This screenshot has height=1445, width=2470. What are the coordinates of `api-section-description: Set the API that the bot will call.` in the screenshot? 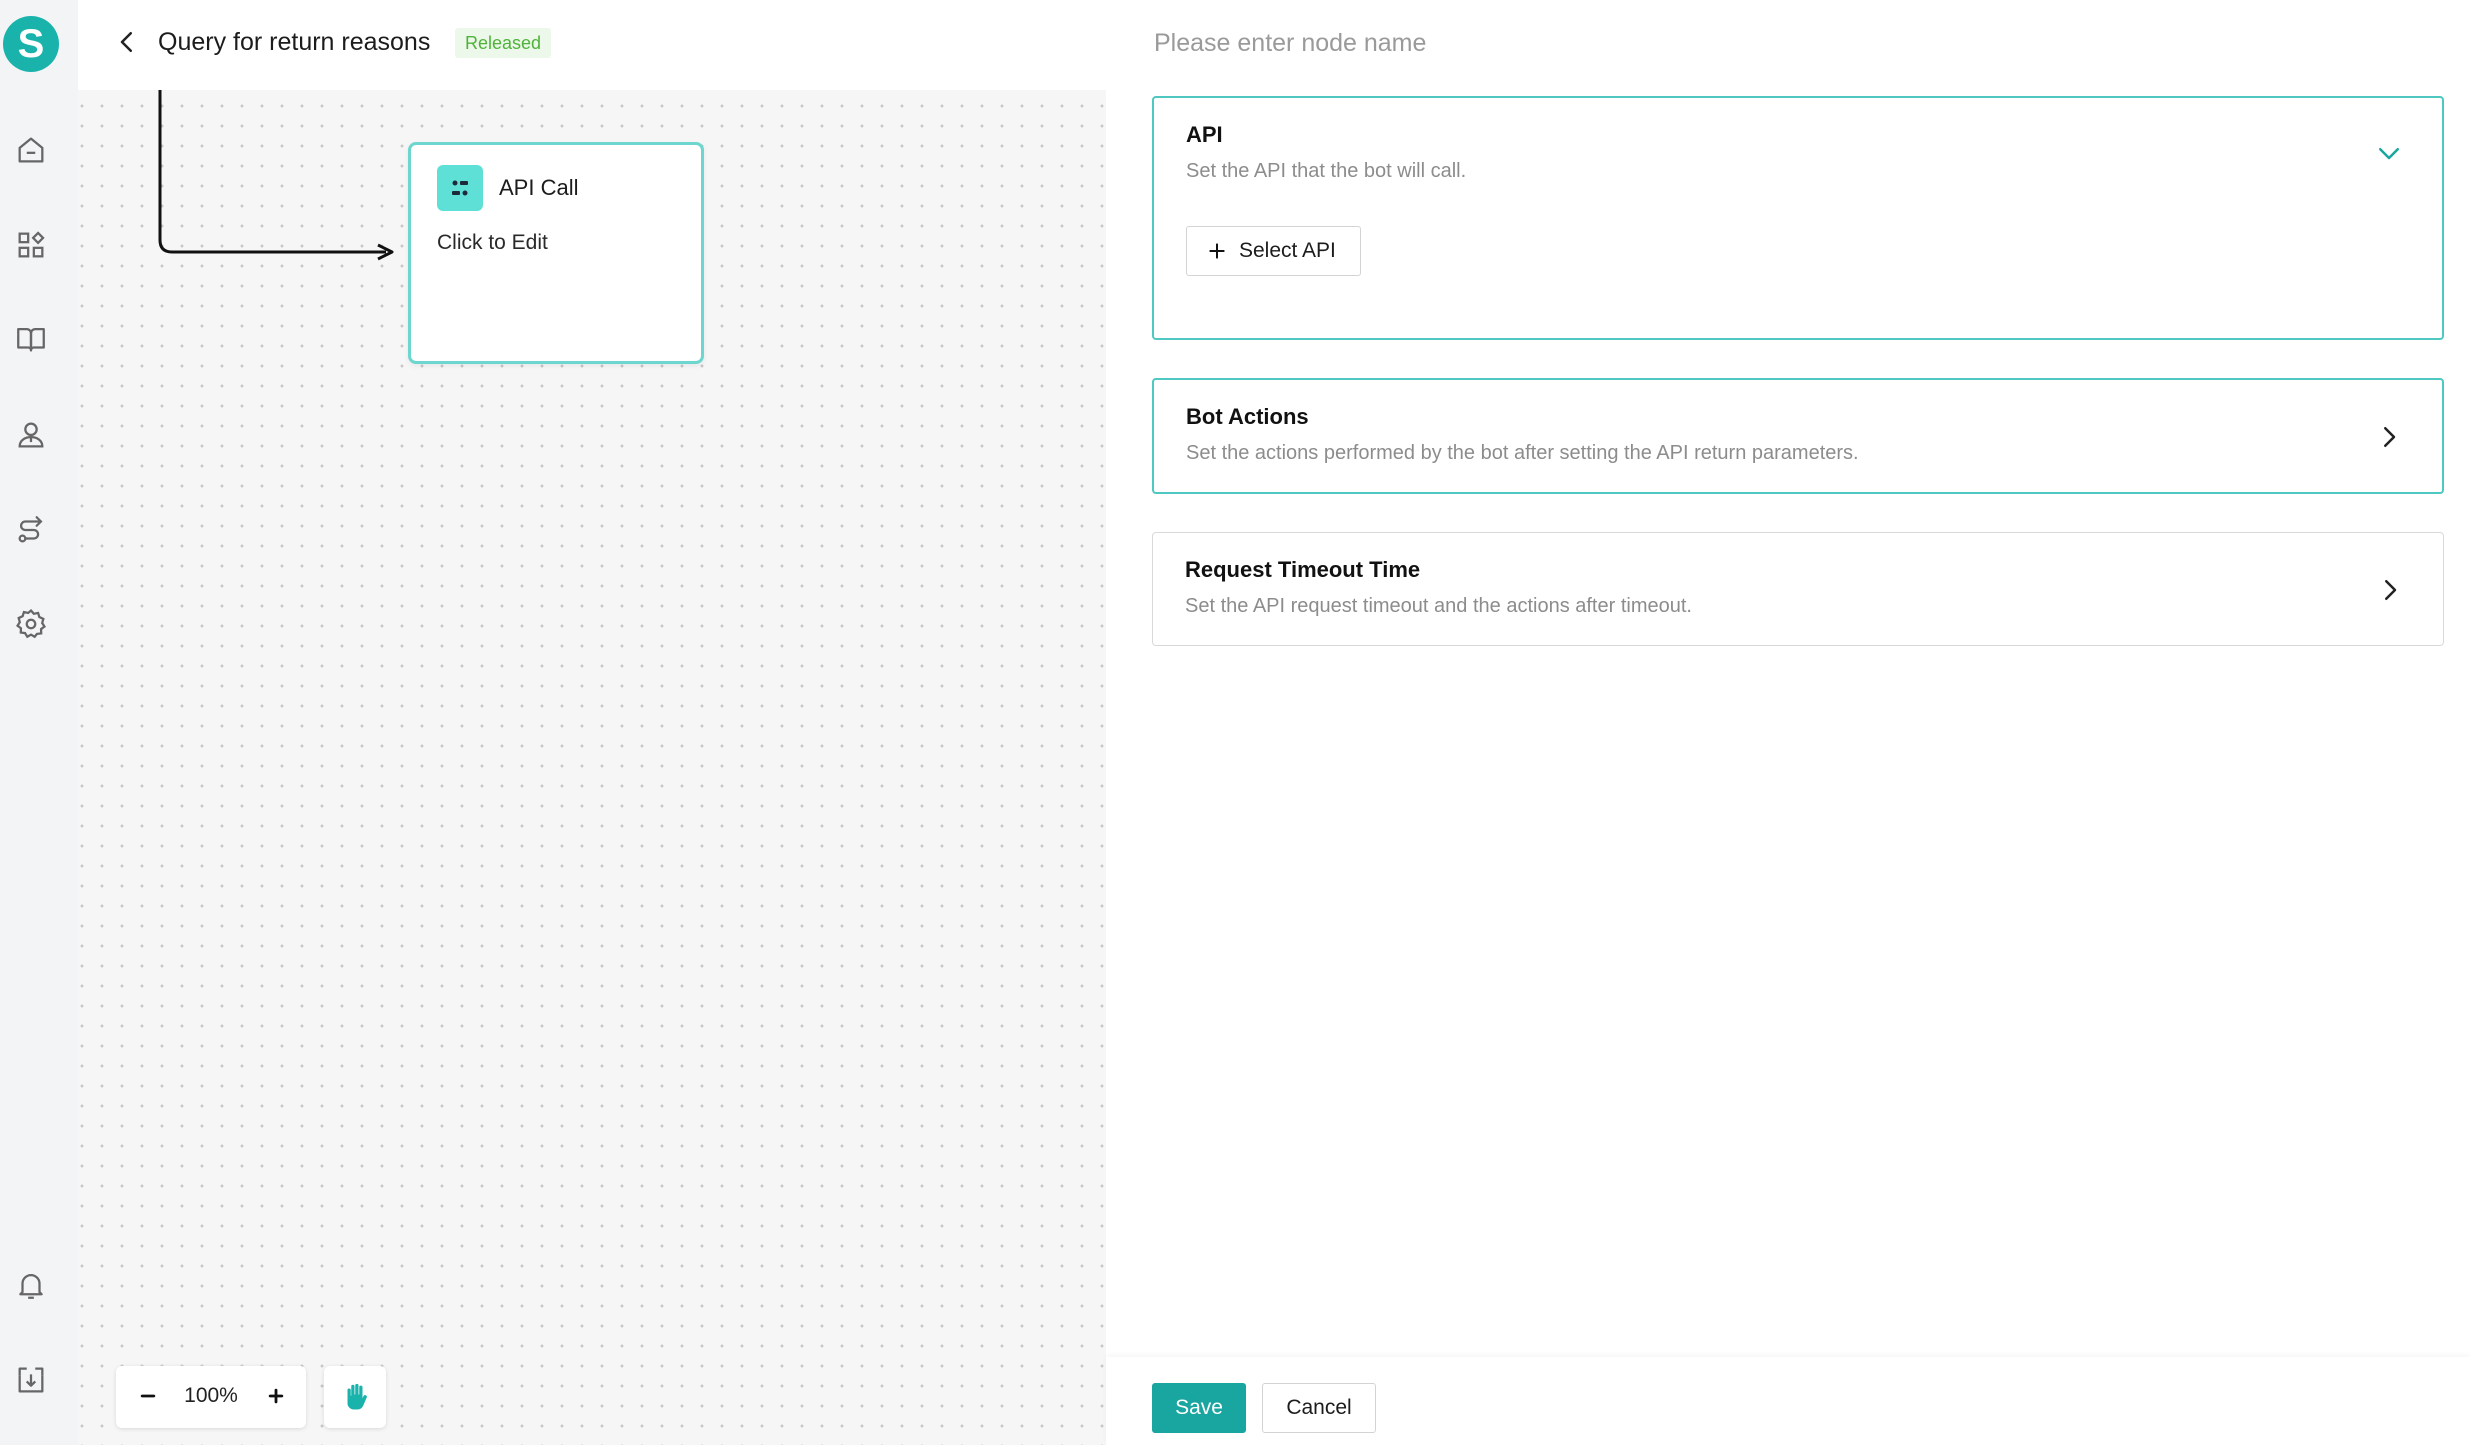 It's located at (1326, 171).